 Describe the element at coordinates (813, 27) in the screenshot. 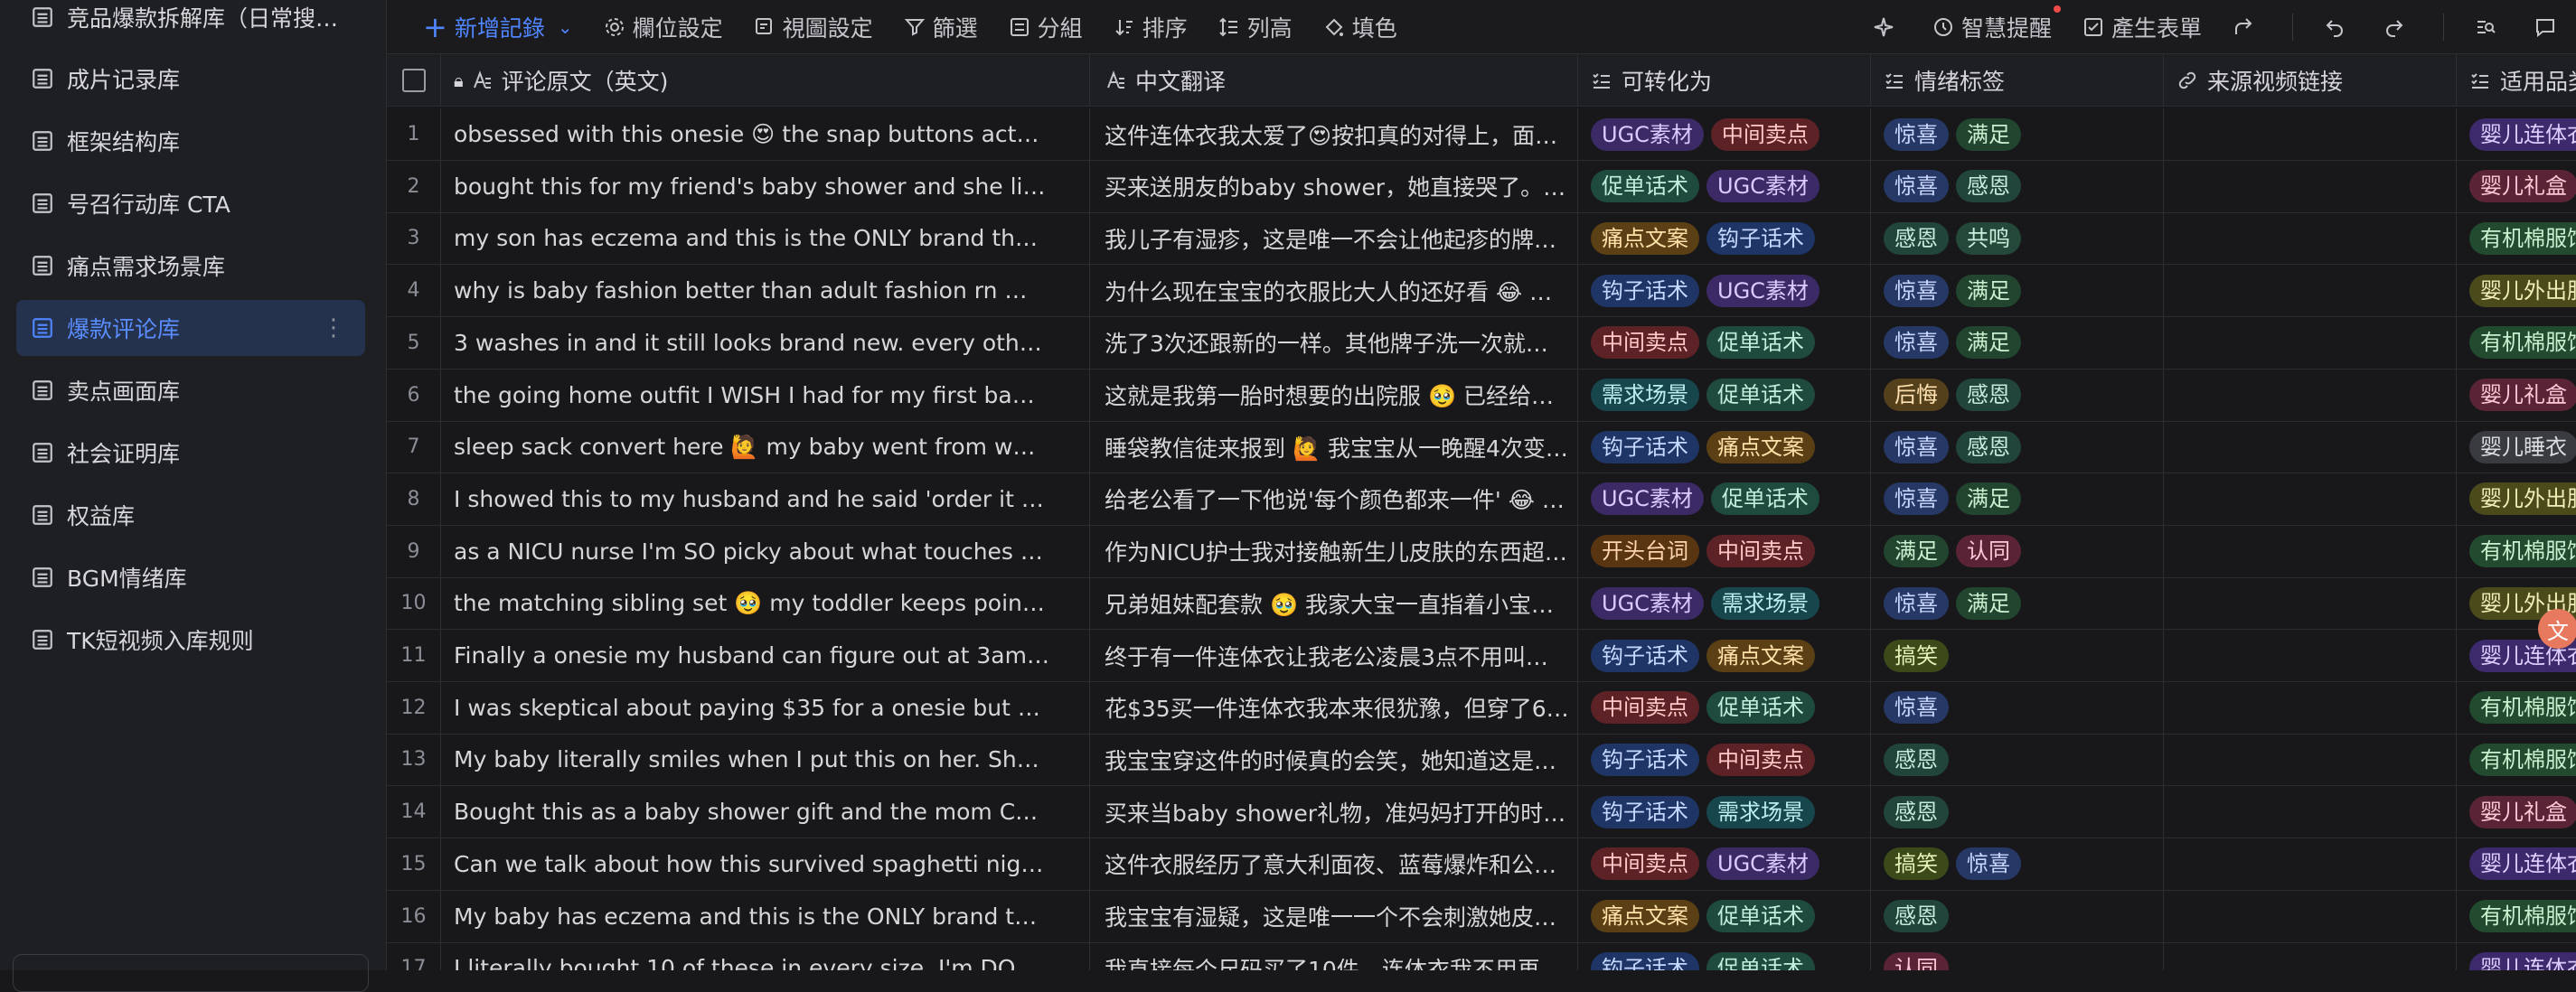

I see `view-settings-button: 視圖設定` at that location.